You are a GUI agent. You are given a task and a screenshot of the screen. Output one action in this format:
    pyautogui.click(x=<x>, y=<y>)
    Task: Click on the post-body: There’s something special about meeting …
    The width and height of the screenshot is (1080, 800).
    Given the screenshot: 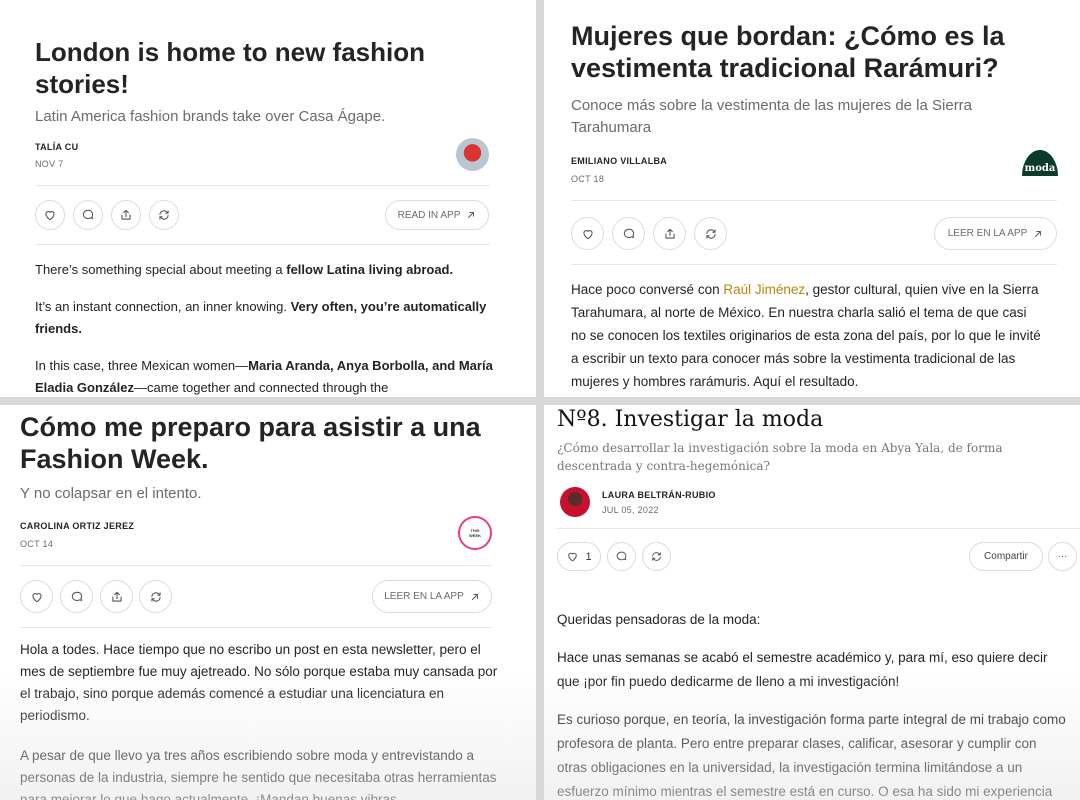 What is the action you would take?
    pyautogui.click(x=265, y=328)
    